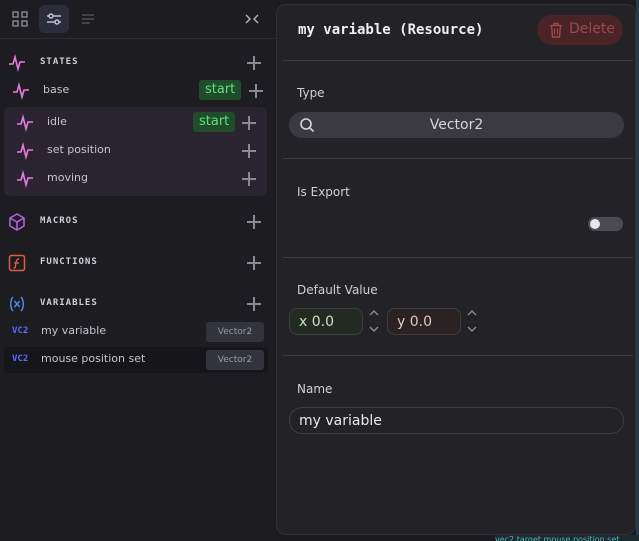 This screenshot has height=541, width=639. I want to click on list-view-button, so click(88, 19).